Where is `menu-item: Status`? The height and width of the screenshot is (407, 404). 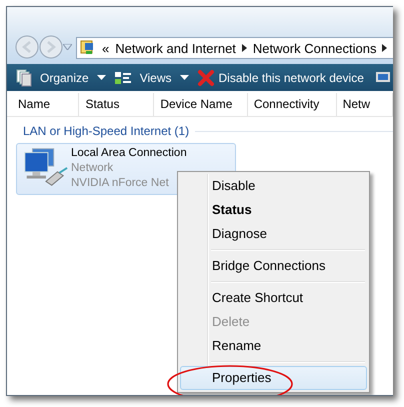 menu-item: Status is located at coordinates (273, 210).